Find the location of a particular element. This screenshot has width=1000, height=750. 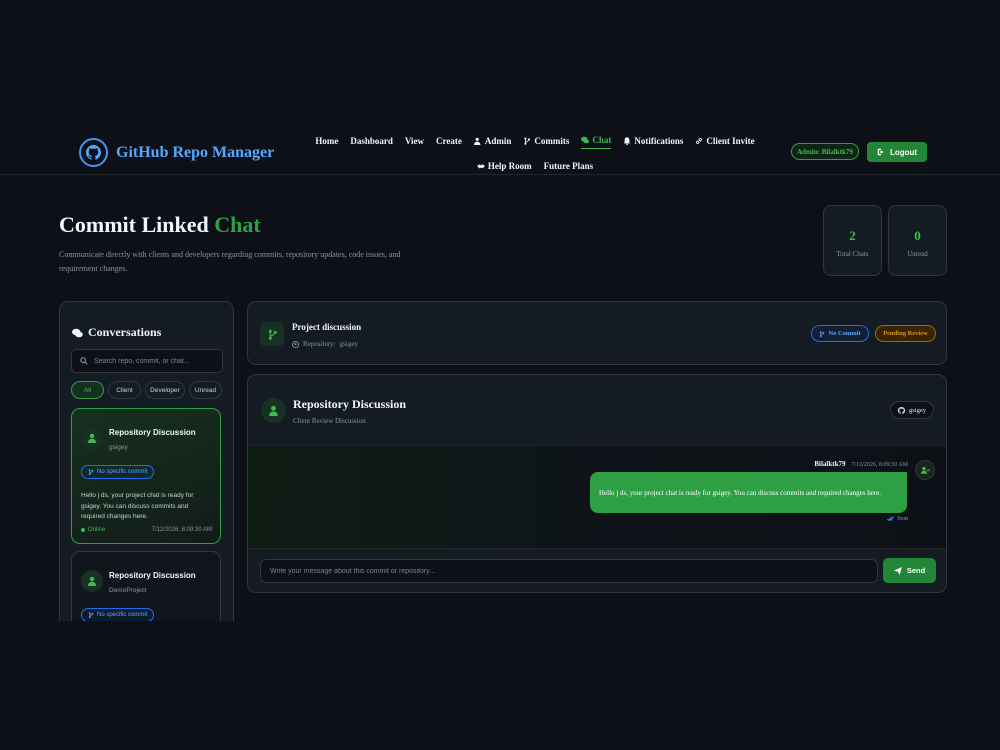

review-status-pill: Pending Review is located at coordinates (905, 333).